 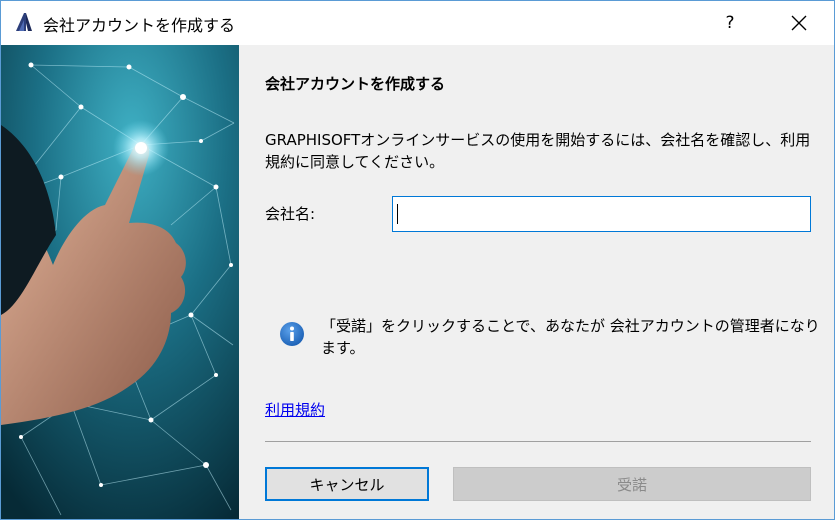 I want to click on archicad-logo-icon, so click(x=24, y=22).